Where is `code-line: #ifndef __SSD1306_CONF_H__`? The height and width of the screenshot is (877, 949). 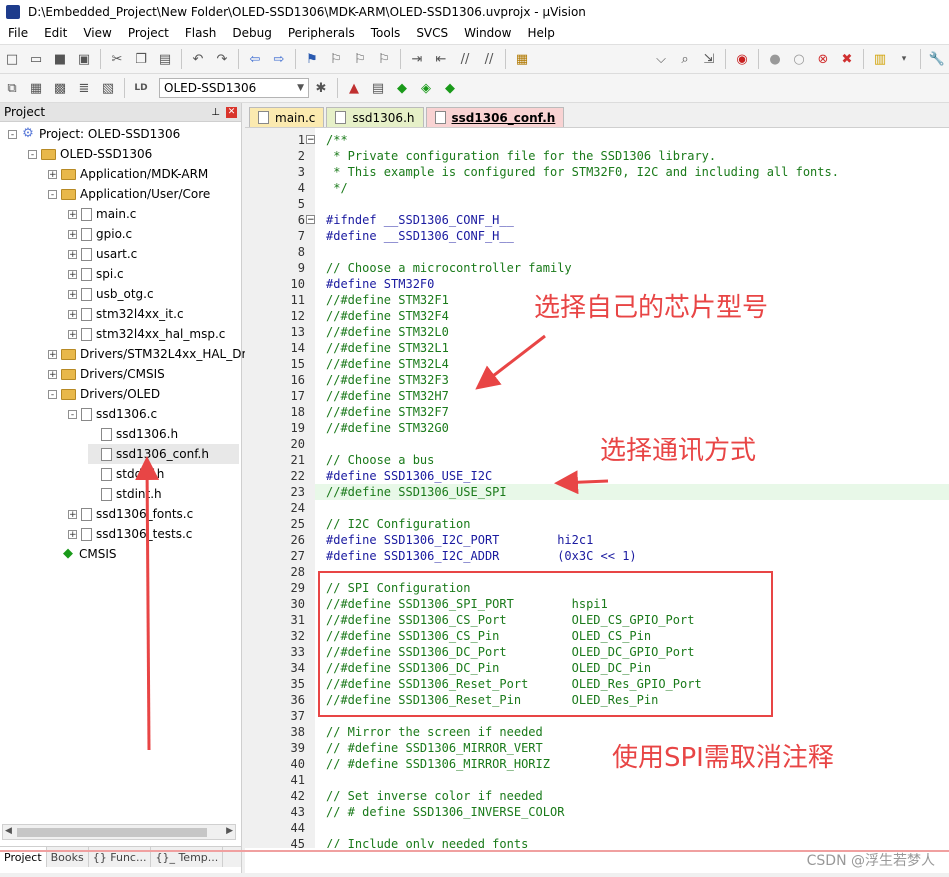
code-line: #ifndef __SSD1306_CONF_H__ is located at coordinates (414, 220).